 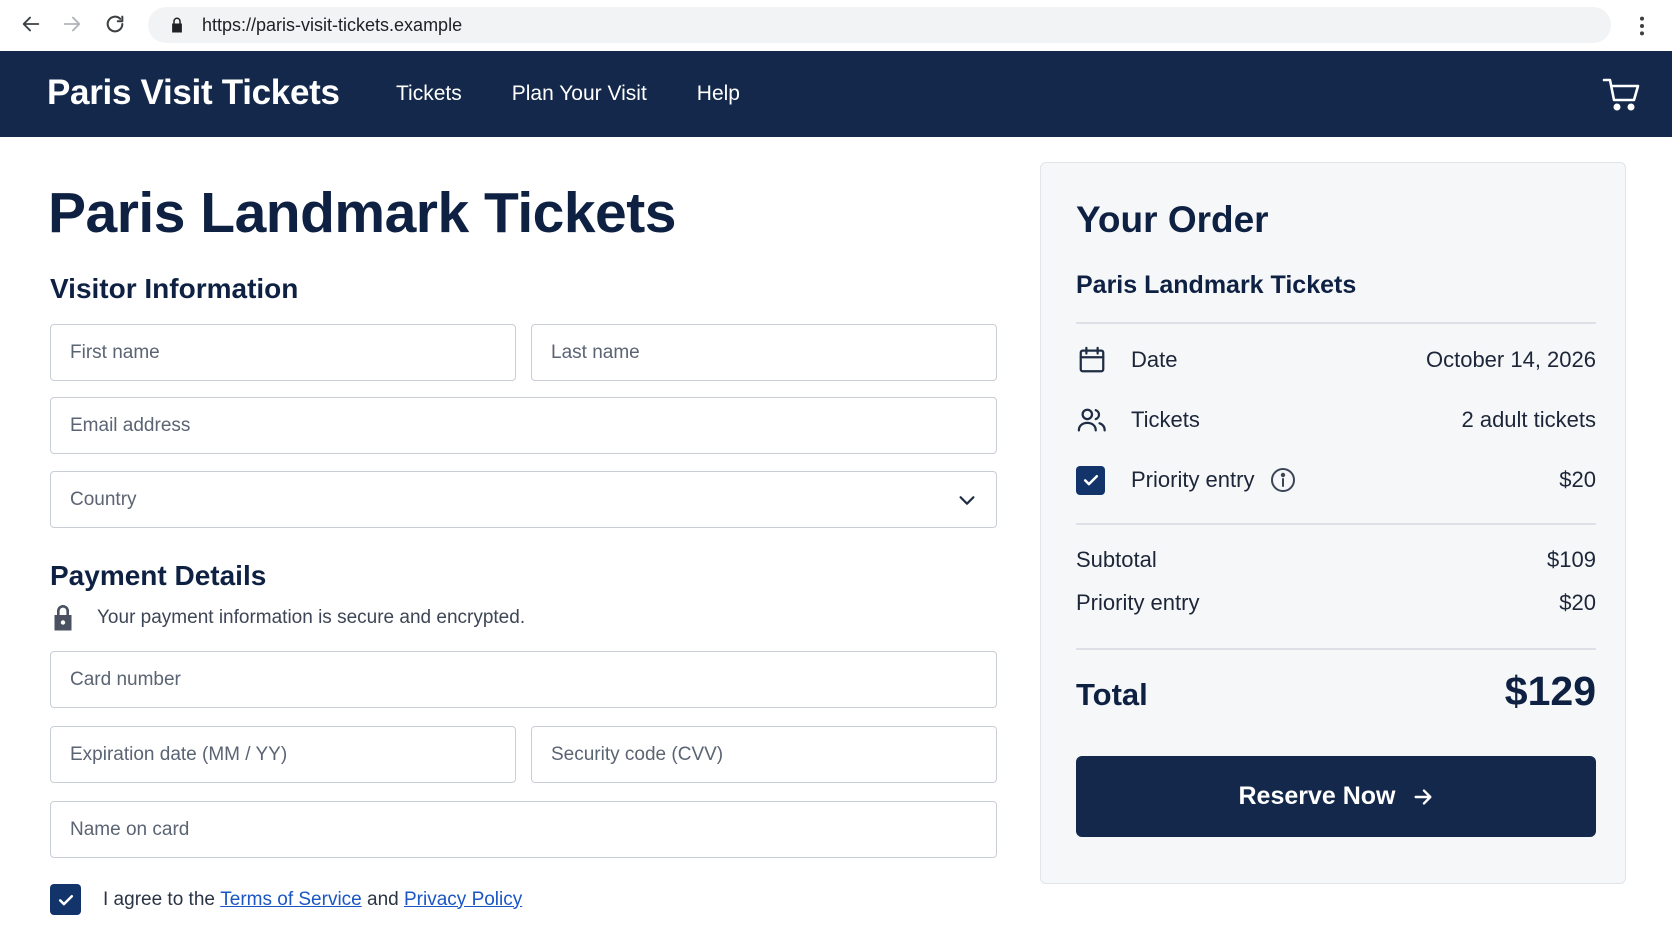 I want to click on order-product-name: Paris Landmark Tickets, so click(x=1216, y=285).